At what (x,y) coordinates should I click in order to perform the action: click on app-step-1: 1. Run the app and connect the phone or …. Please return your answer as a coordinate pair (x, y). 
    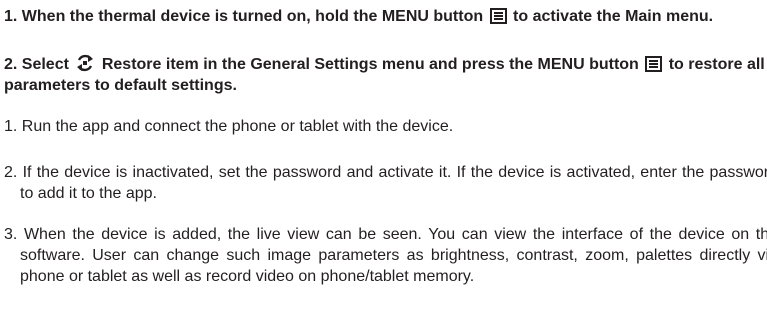
    Looking at the image, I should click on (229, 126).